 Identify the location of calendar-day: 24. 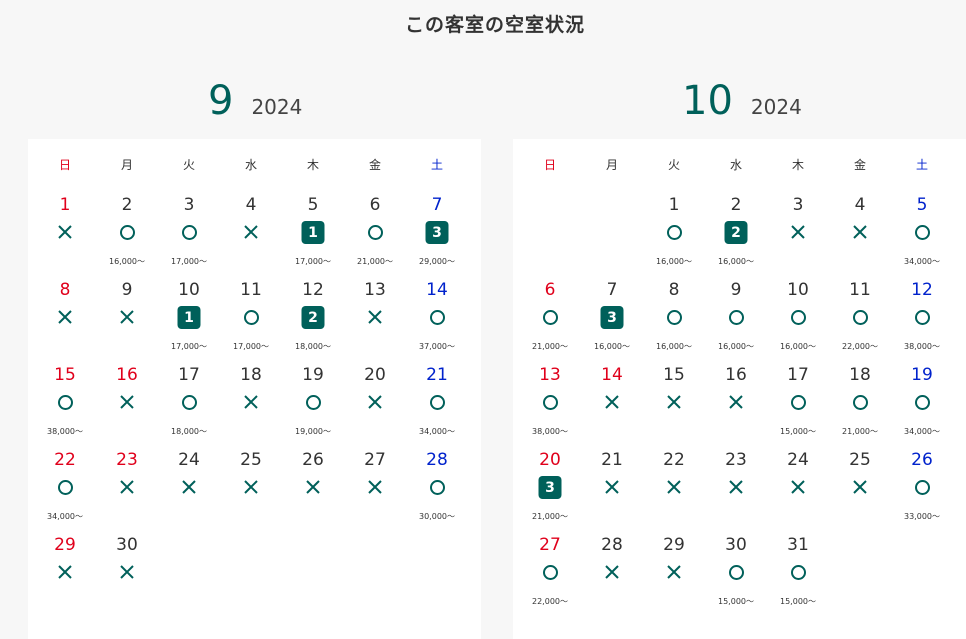
(798, 491).